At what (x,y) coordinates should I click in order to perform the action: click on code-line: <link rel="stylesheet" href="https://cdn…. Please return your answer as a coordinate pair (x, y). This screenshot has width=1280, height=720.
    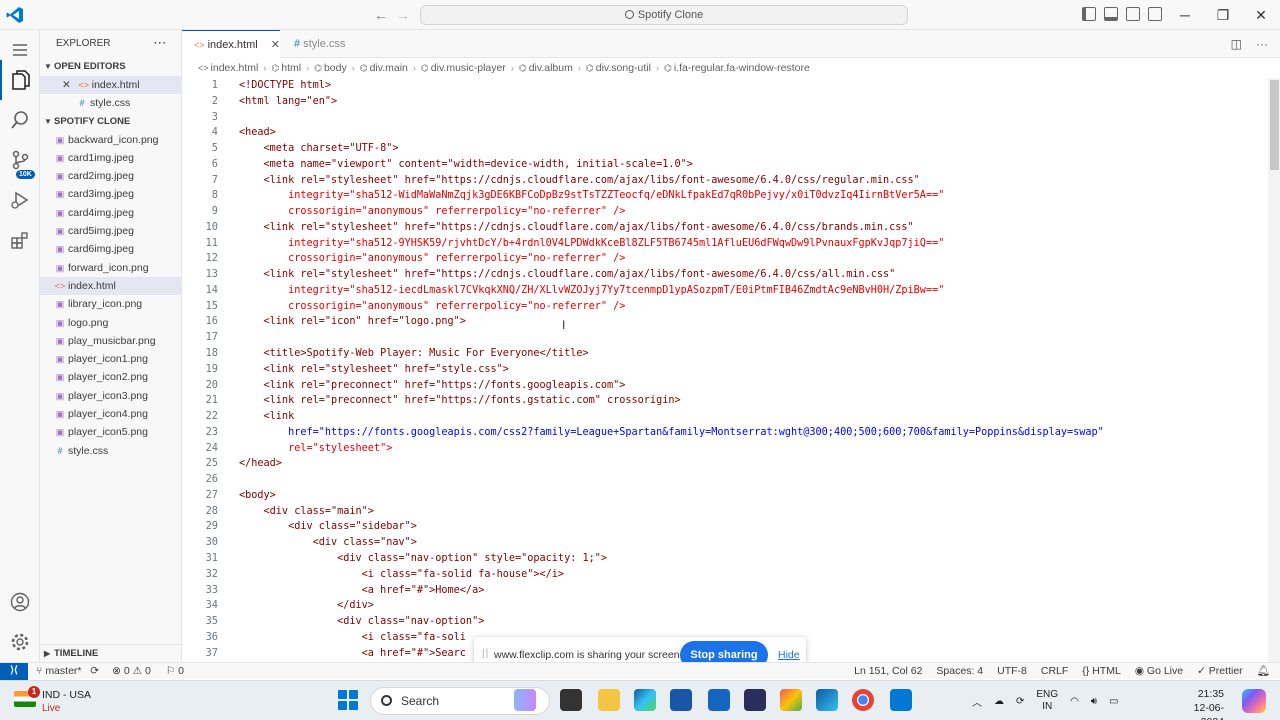
    Looking at the image, I should click on (671, 228).